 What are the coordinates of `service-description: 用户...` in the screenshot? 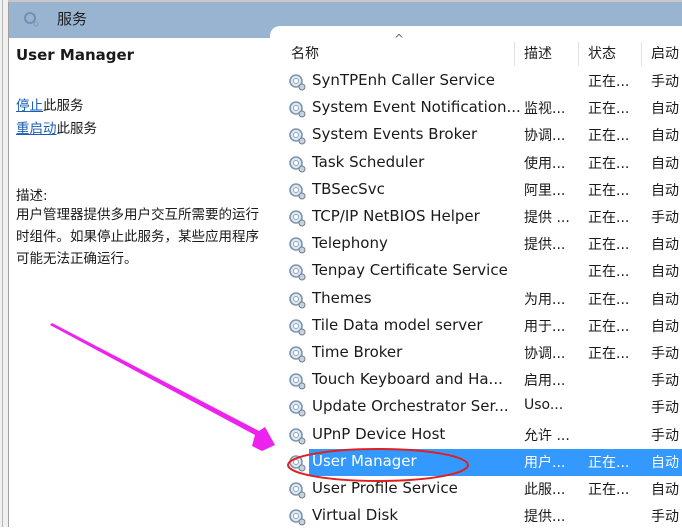 It's located at (545, 462).